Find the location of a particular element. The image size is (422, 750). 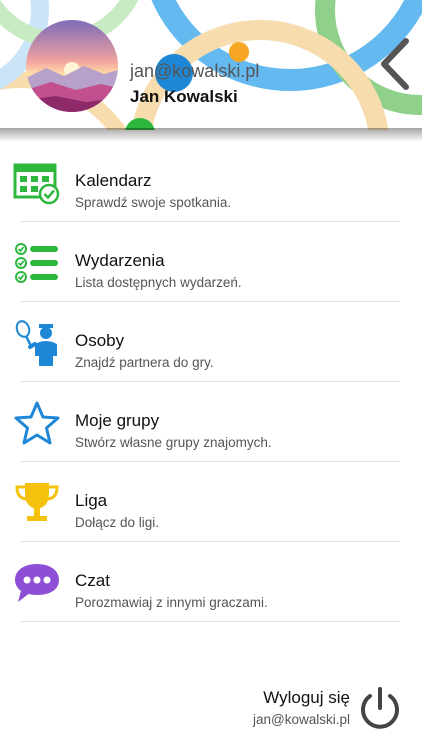

calendar-check-icon is located at coordinates (37, 183).